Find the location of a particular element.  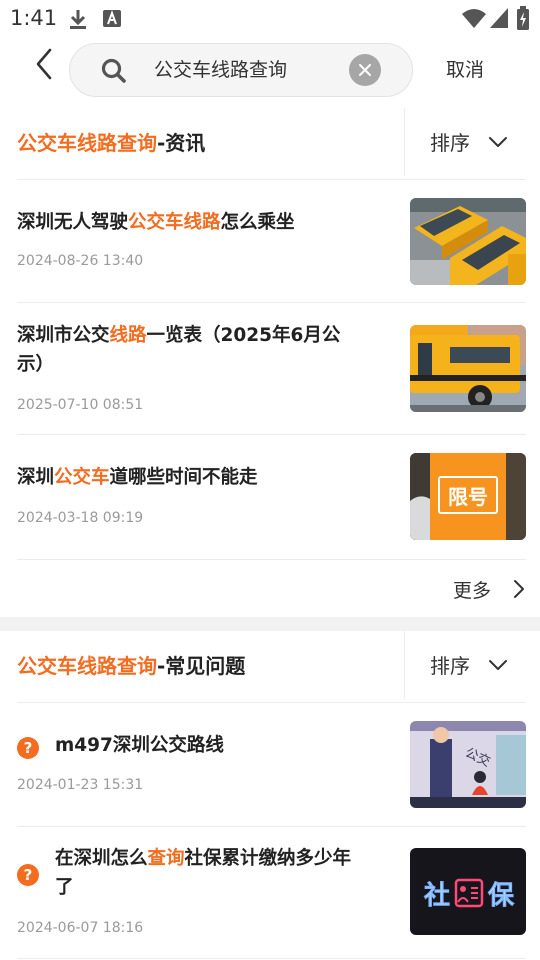

news-item-title: 深圳市公交线路一览表（2025年6月公示） is located at coordinates (192, 350).